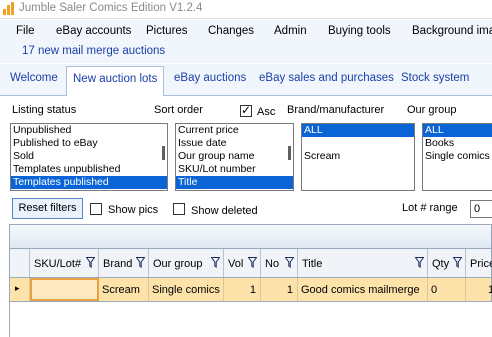 This screenshot has width=492, height=337. What do you see at coordinates (289, 290) in the screenshot?
I see `no-value: 1` at bounding box center [289, 290].